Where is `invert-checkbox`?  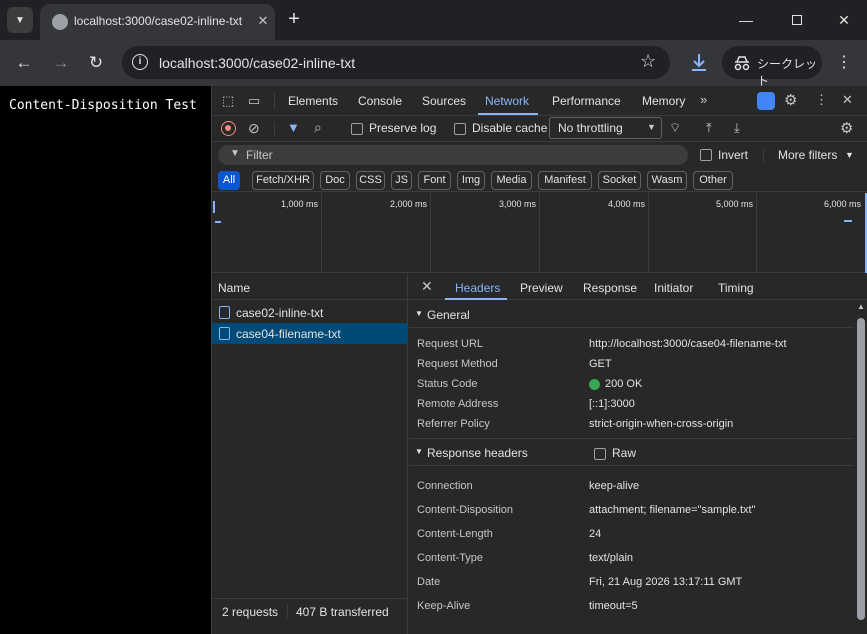
invert-checkbox is located at coordinates (706, 155).